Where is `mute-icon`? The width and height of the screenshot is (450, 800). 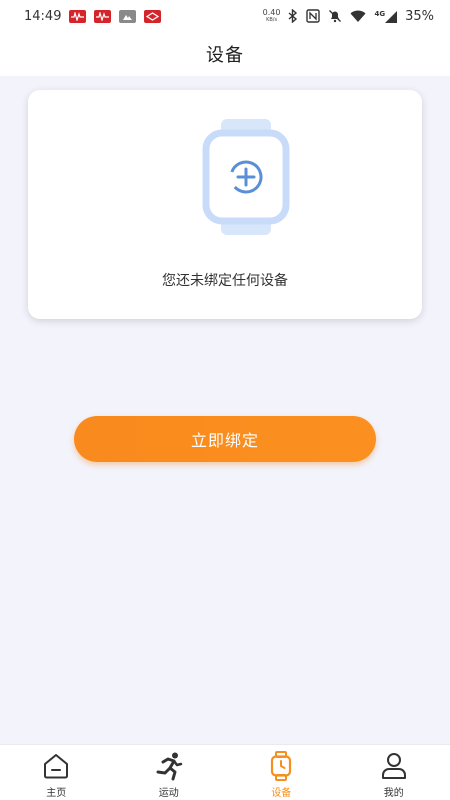 mute-icon is located at coordinates (335, 16).